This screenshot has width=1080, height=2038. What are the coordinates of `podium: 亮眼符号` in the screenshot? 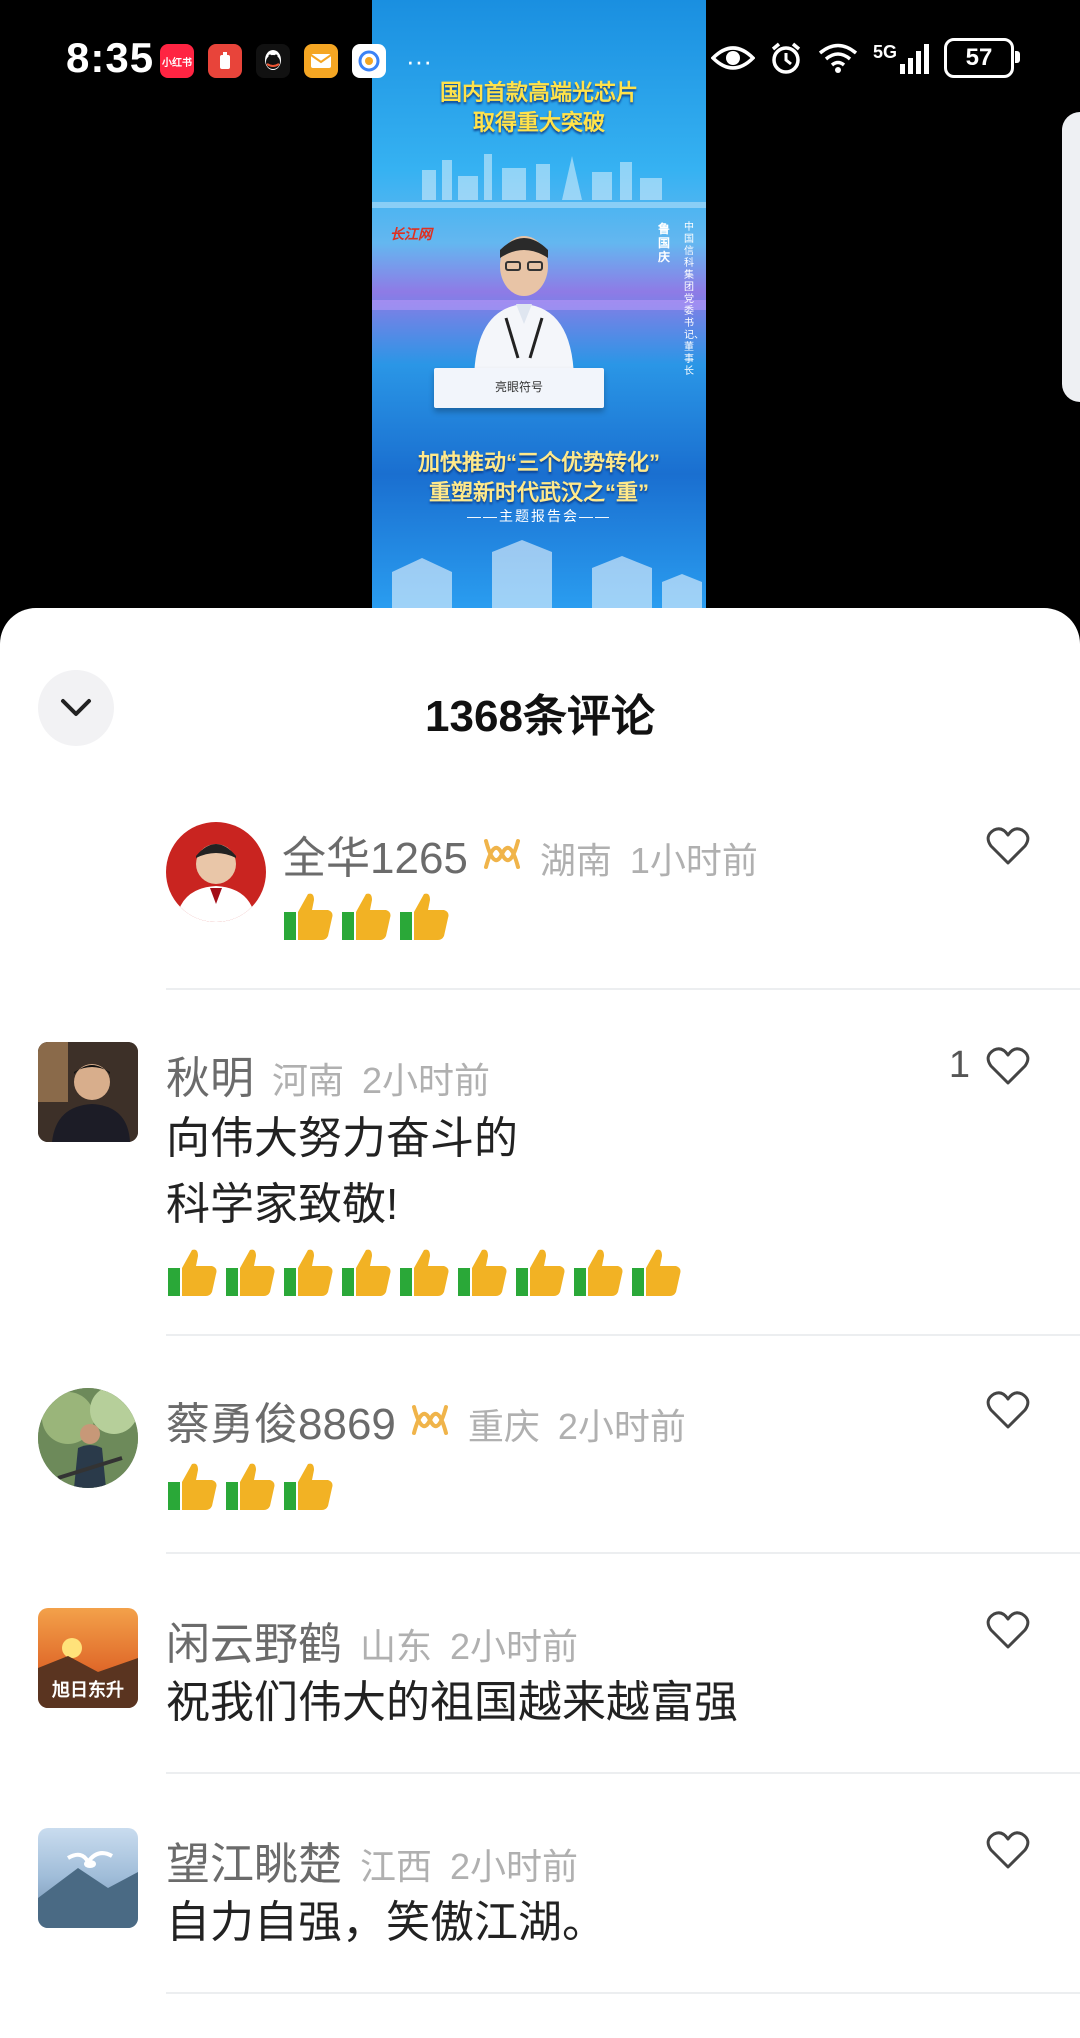 It's located at (519, 388).